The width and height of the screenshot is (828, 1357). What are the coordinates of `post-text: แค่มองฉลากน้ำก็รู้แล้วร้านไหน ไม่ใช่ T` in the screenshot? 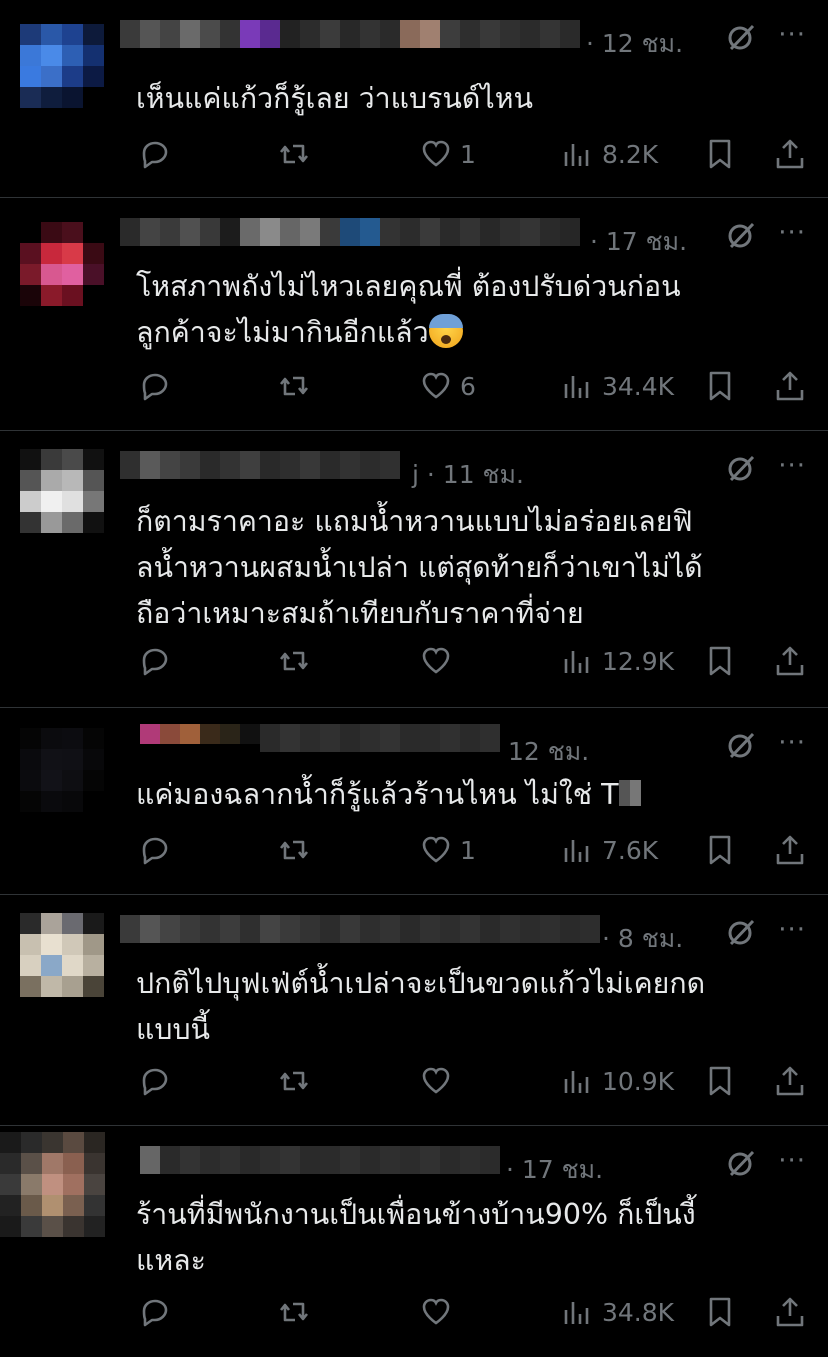 It's located at (388, 795).